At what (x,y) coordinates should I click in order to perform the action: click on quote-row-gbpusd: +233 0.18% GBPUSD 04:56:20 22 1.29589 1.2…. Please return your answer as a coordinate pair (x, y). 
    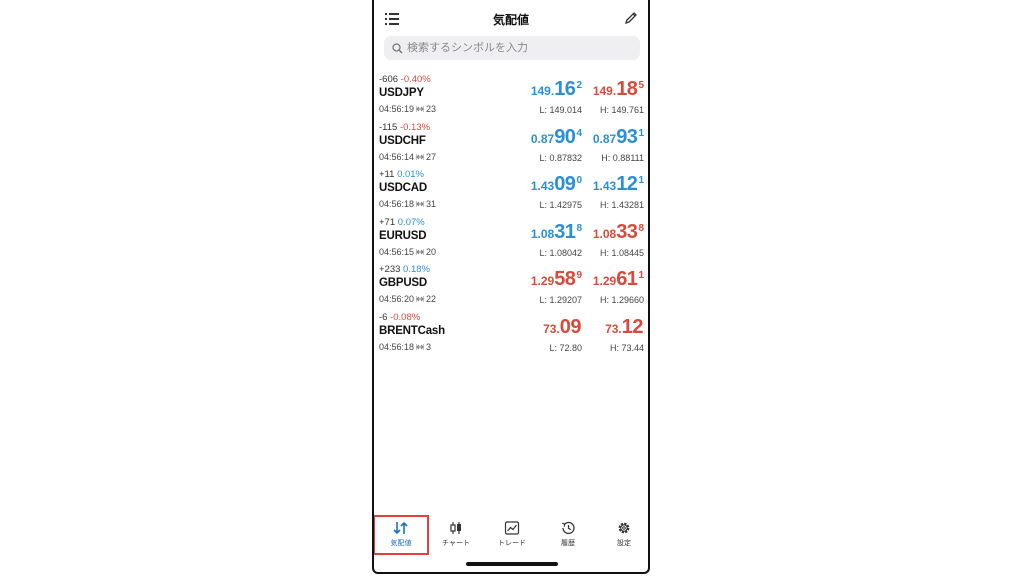
    Looking at the image, I should click on (511, 286).